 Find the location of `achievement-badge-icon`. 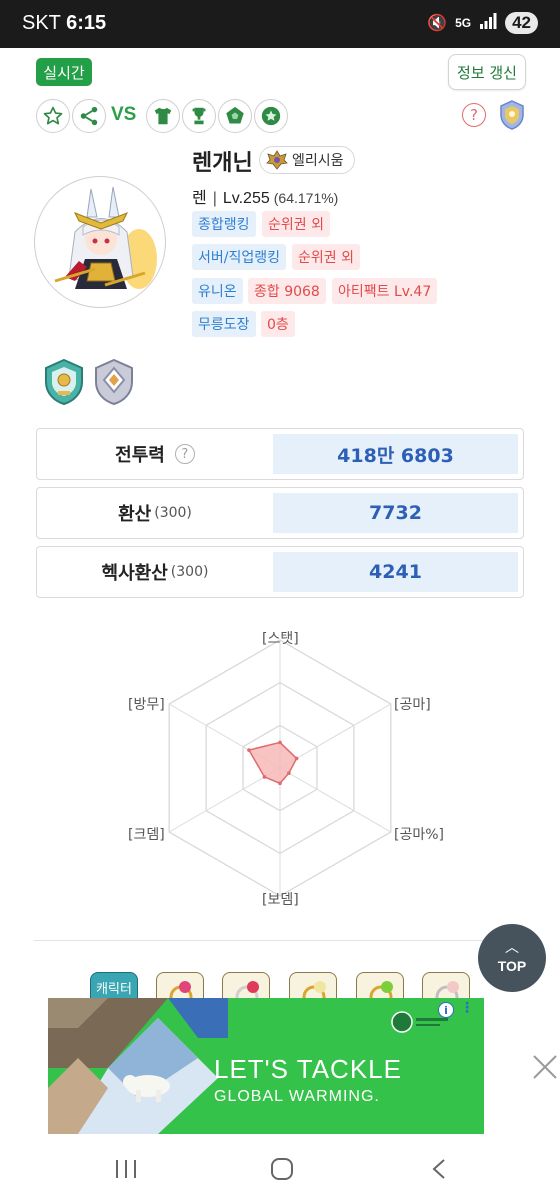

achievement-badge-icon is located at coordinates (512, 115).